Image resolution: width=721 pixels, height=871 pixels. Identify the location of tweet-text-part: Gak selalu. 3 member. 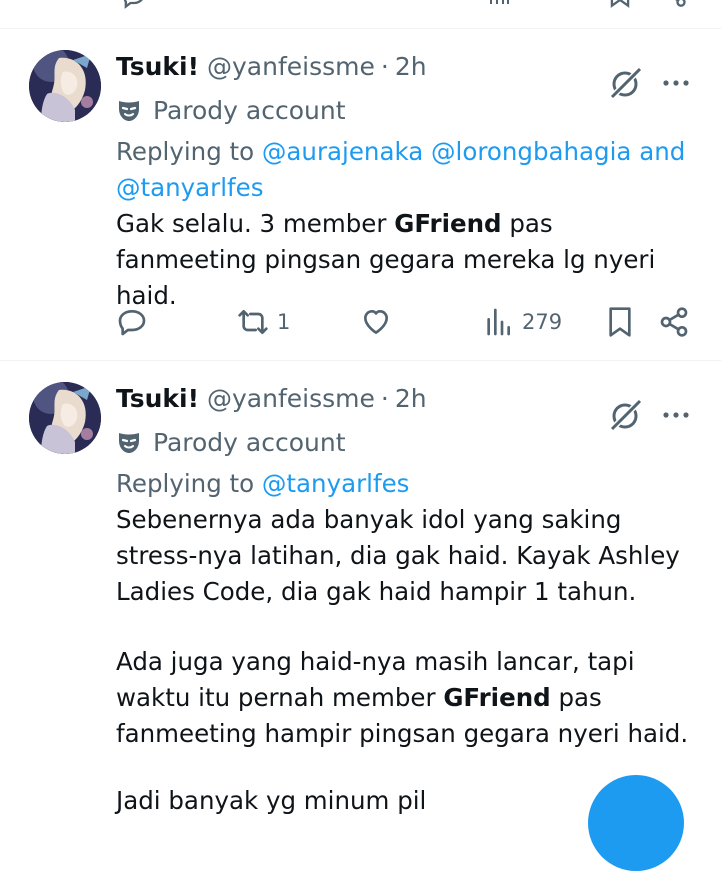
(255, 223).